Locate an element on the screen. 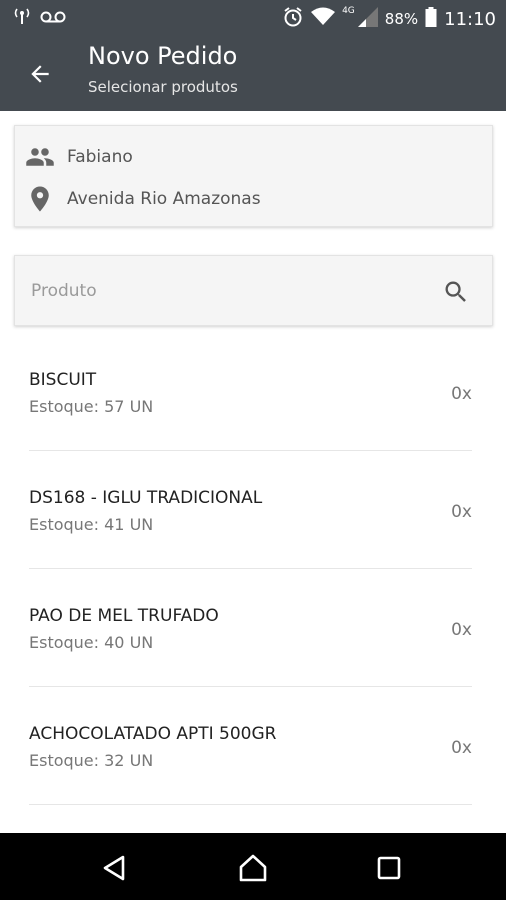 Image resolution: width=506 pixels, height=900 pixels. status-bar: 4G 88% 11:10 is located at coordinates (253, 18).